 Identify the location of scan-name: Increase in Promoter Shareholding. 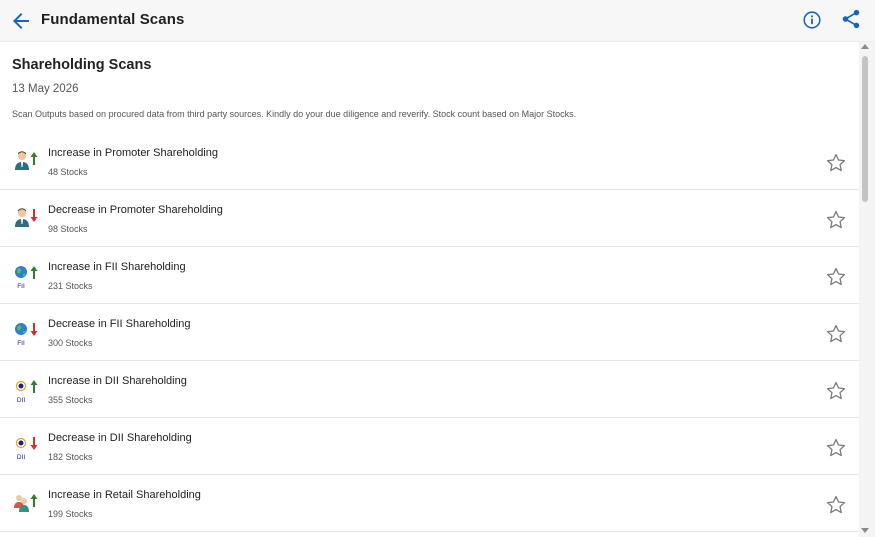
(133, 153).